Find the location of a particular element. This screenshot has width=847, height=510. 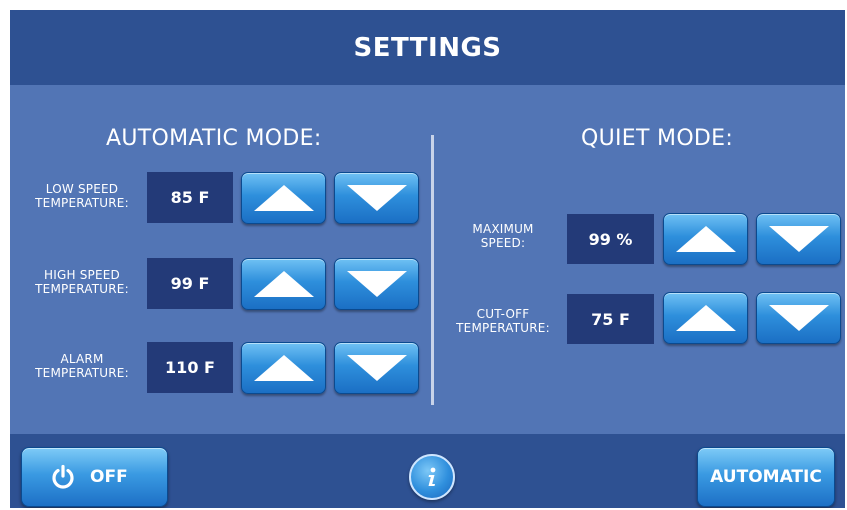

mode-button-label: AUTOMATIC is located at coordinates (766, 477).